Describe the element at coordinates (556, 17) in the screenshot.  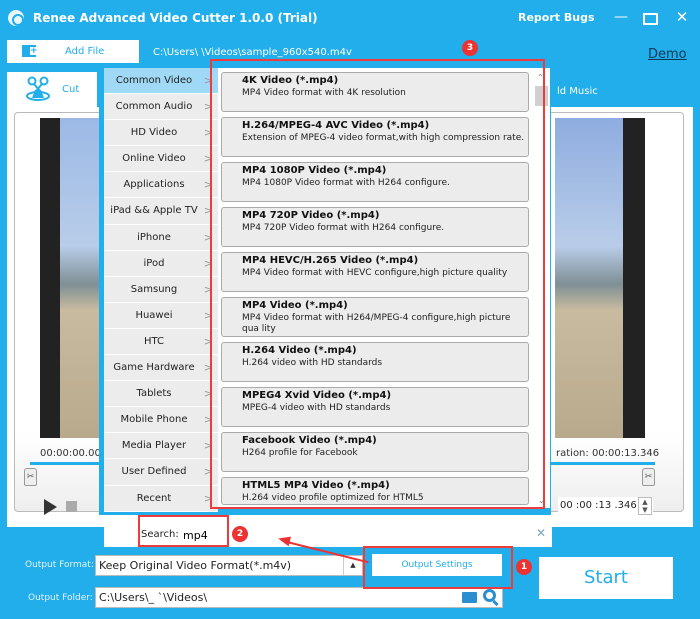
I see `report-bugs-link: Report Bugs` at that location.